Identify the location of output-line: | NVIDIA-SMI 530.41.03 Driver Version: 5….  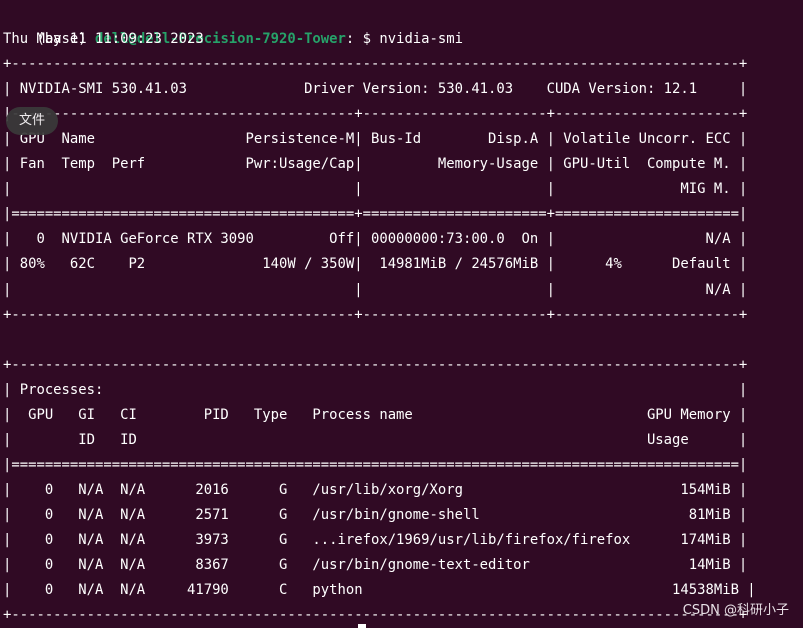
(375, 89).